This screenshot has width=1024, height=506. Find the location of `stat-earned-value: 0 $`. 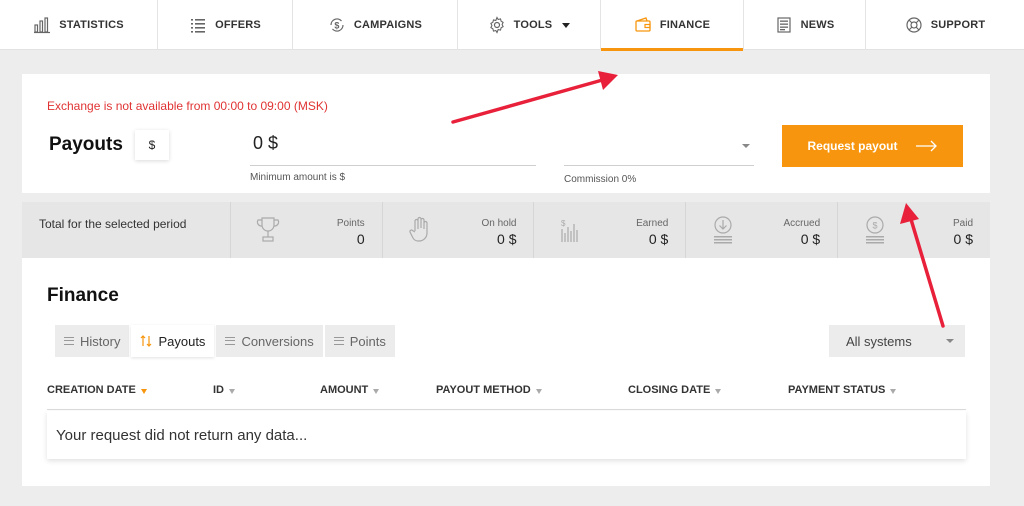

stat-earned-value: 0 $ is located at coordinates (658, 239).